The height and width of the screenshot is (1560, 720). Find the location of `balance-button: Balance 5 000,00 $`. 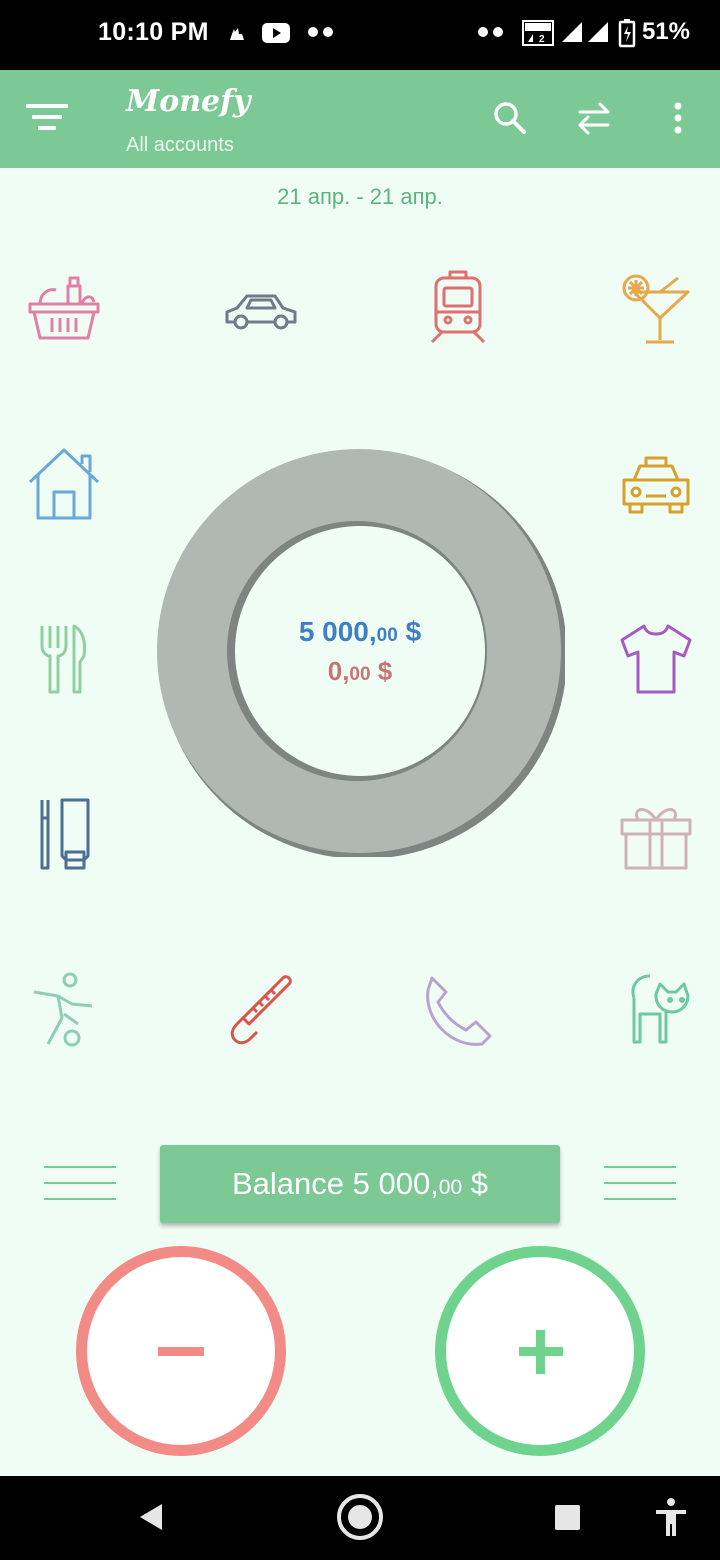

balance-button: Balance 5 000,00 $ is located at coordinates (360, 1184).